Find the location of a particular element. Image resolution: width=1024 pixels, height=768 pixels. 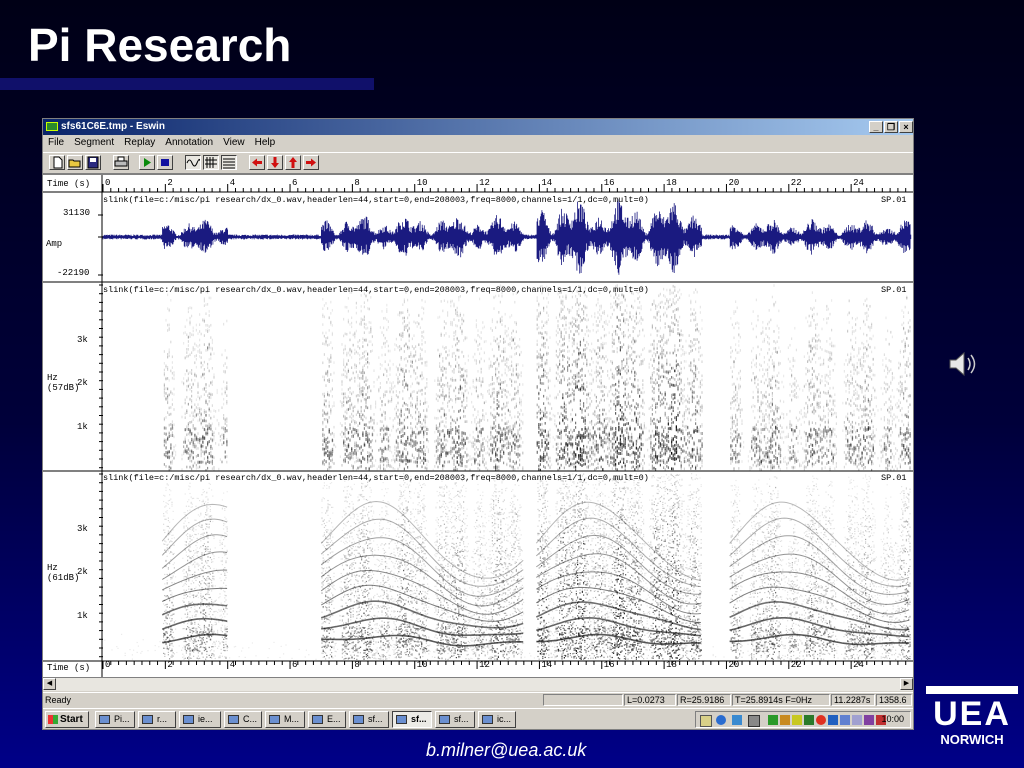

tray-monitor-icon is located at coordinates (809, 720).